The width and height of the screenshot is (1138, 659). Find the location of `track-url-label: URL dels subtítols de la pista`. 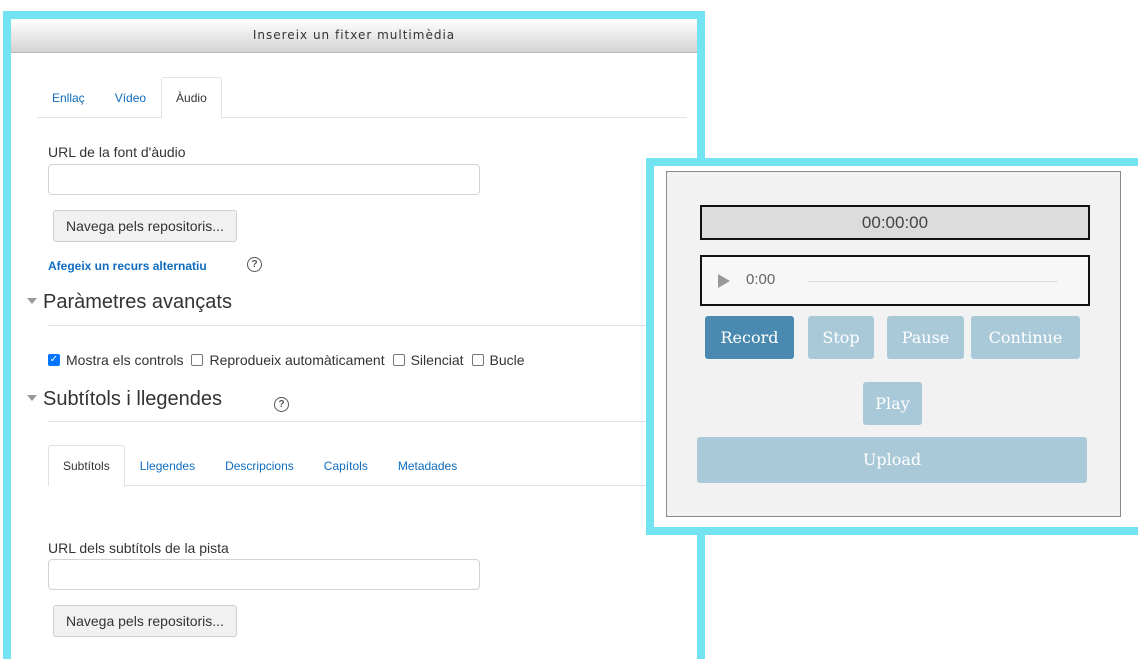

track-url-label: URL dels subtítols de la pista is located at coordinates (138, 548).